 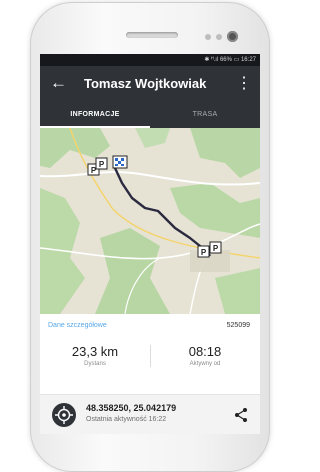 I want to click on distance-label: Dystans, so click(x=95, y=364).